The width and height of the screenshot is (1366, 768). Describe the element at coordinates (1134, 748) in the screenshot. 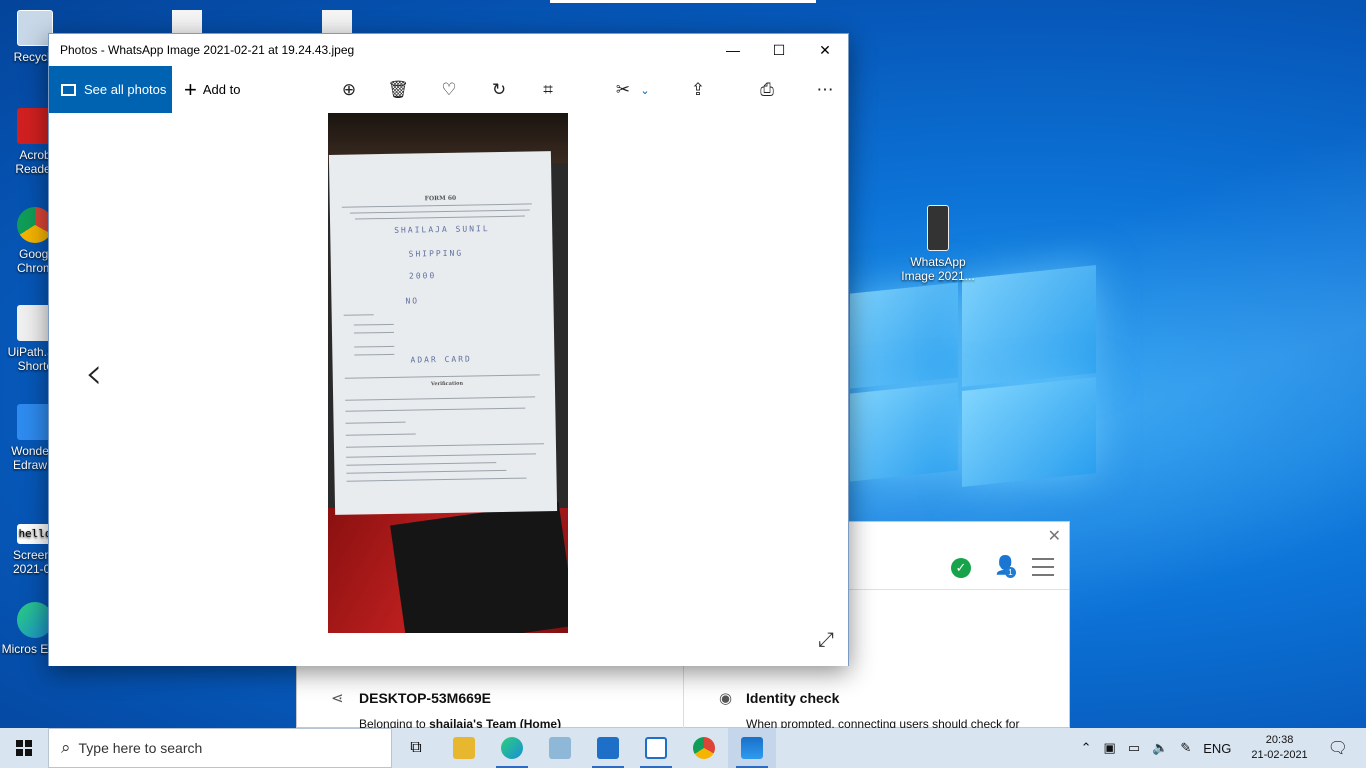

I see `battery-icon: ▭` at that location.